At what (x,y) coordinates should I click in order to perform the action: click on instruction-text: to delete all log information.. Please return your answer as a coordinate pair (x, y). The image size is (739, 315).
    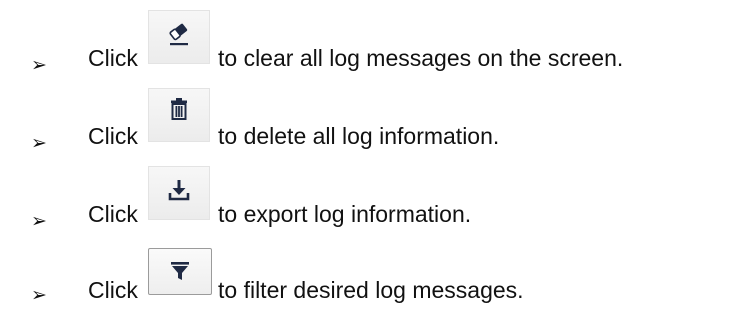
    Looking at the image, I should click on (359, 136).